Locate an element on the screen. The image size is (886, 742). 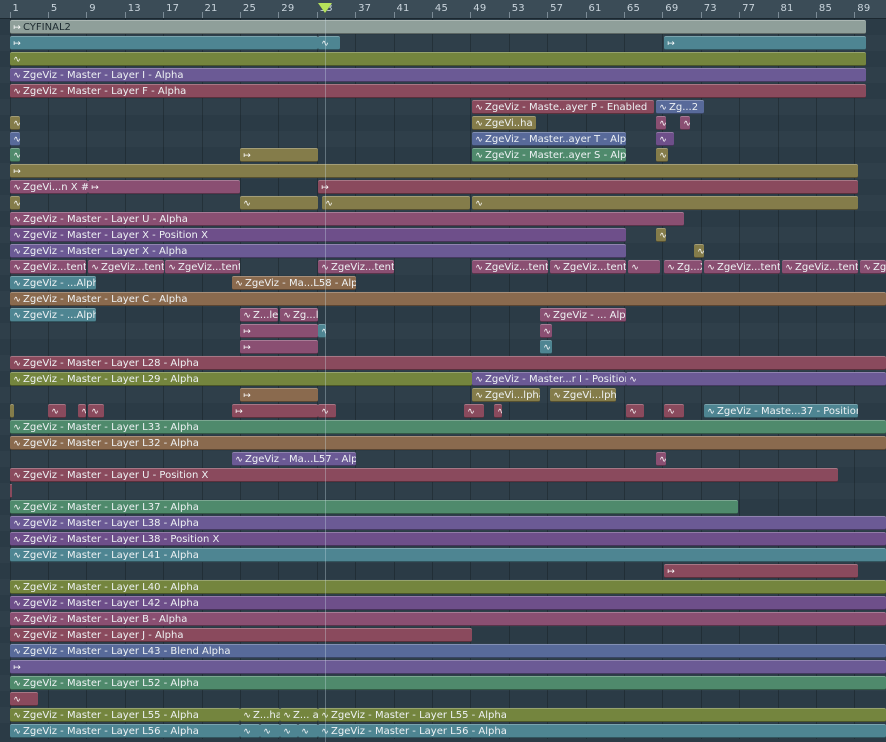
automation-clip: ∿Zg...X is located at coordinates (683, 267).